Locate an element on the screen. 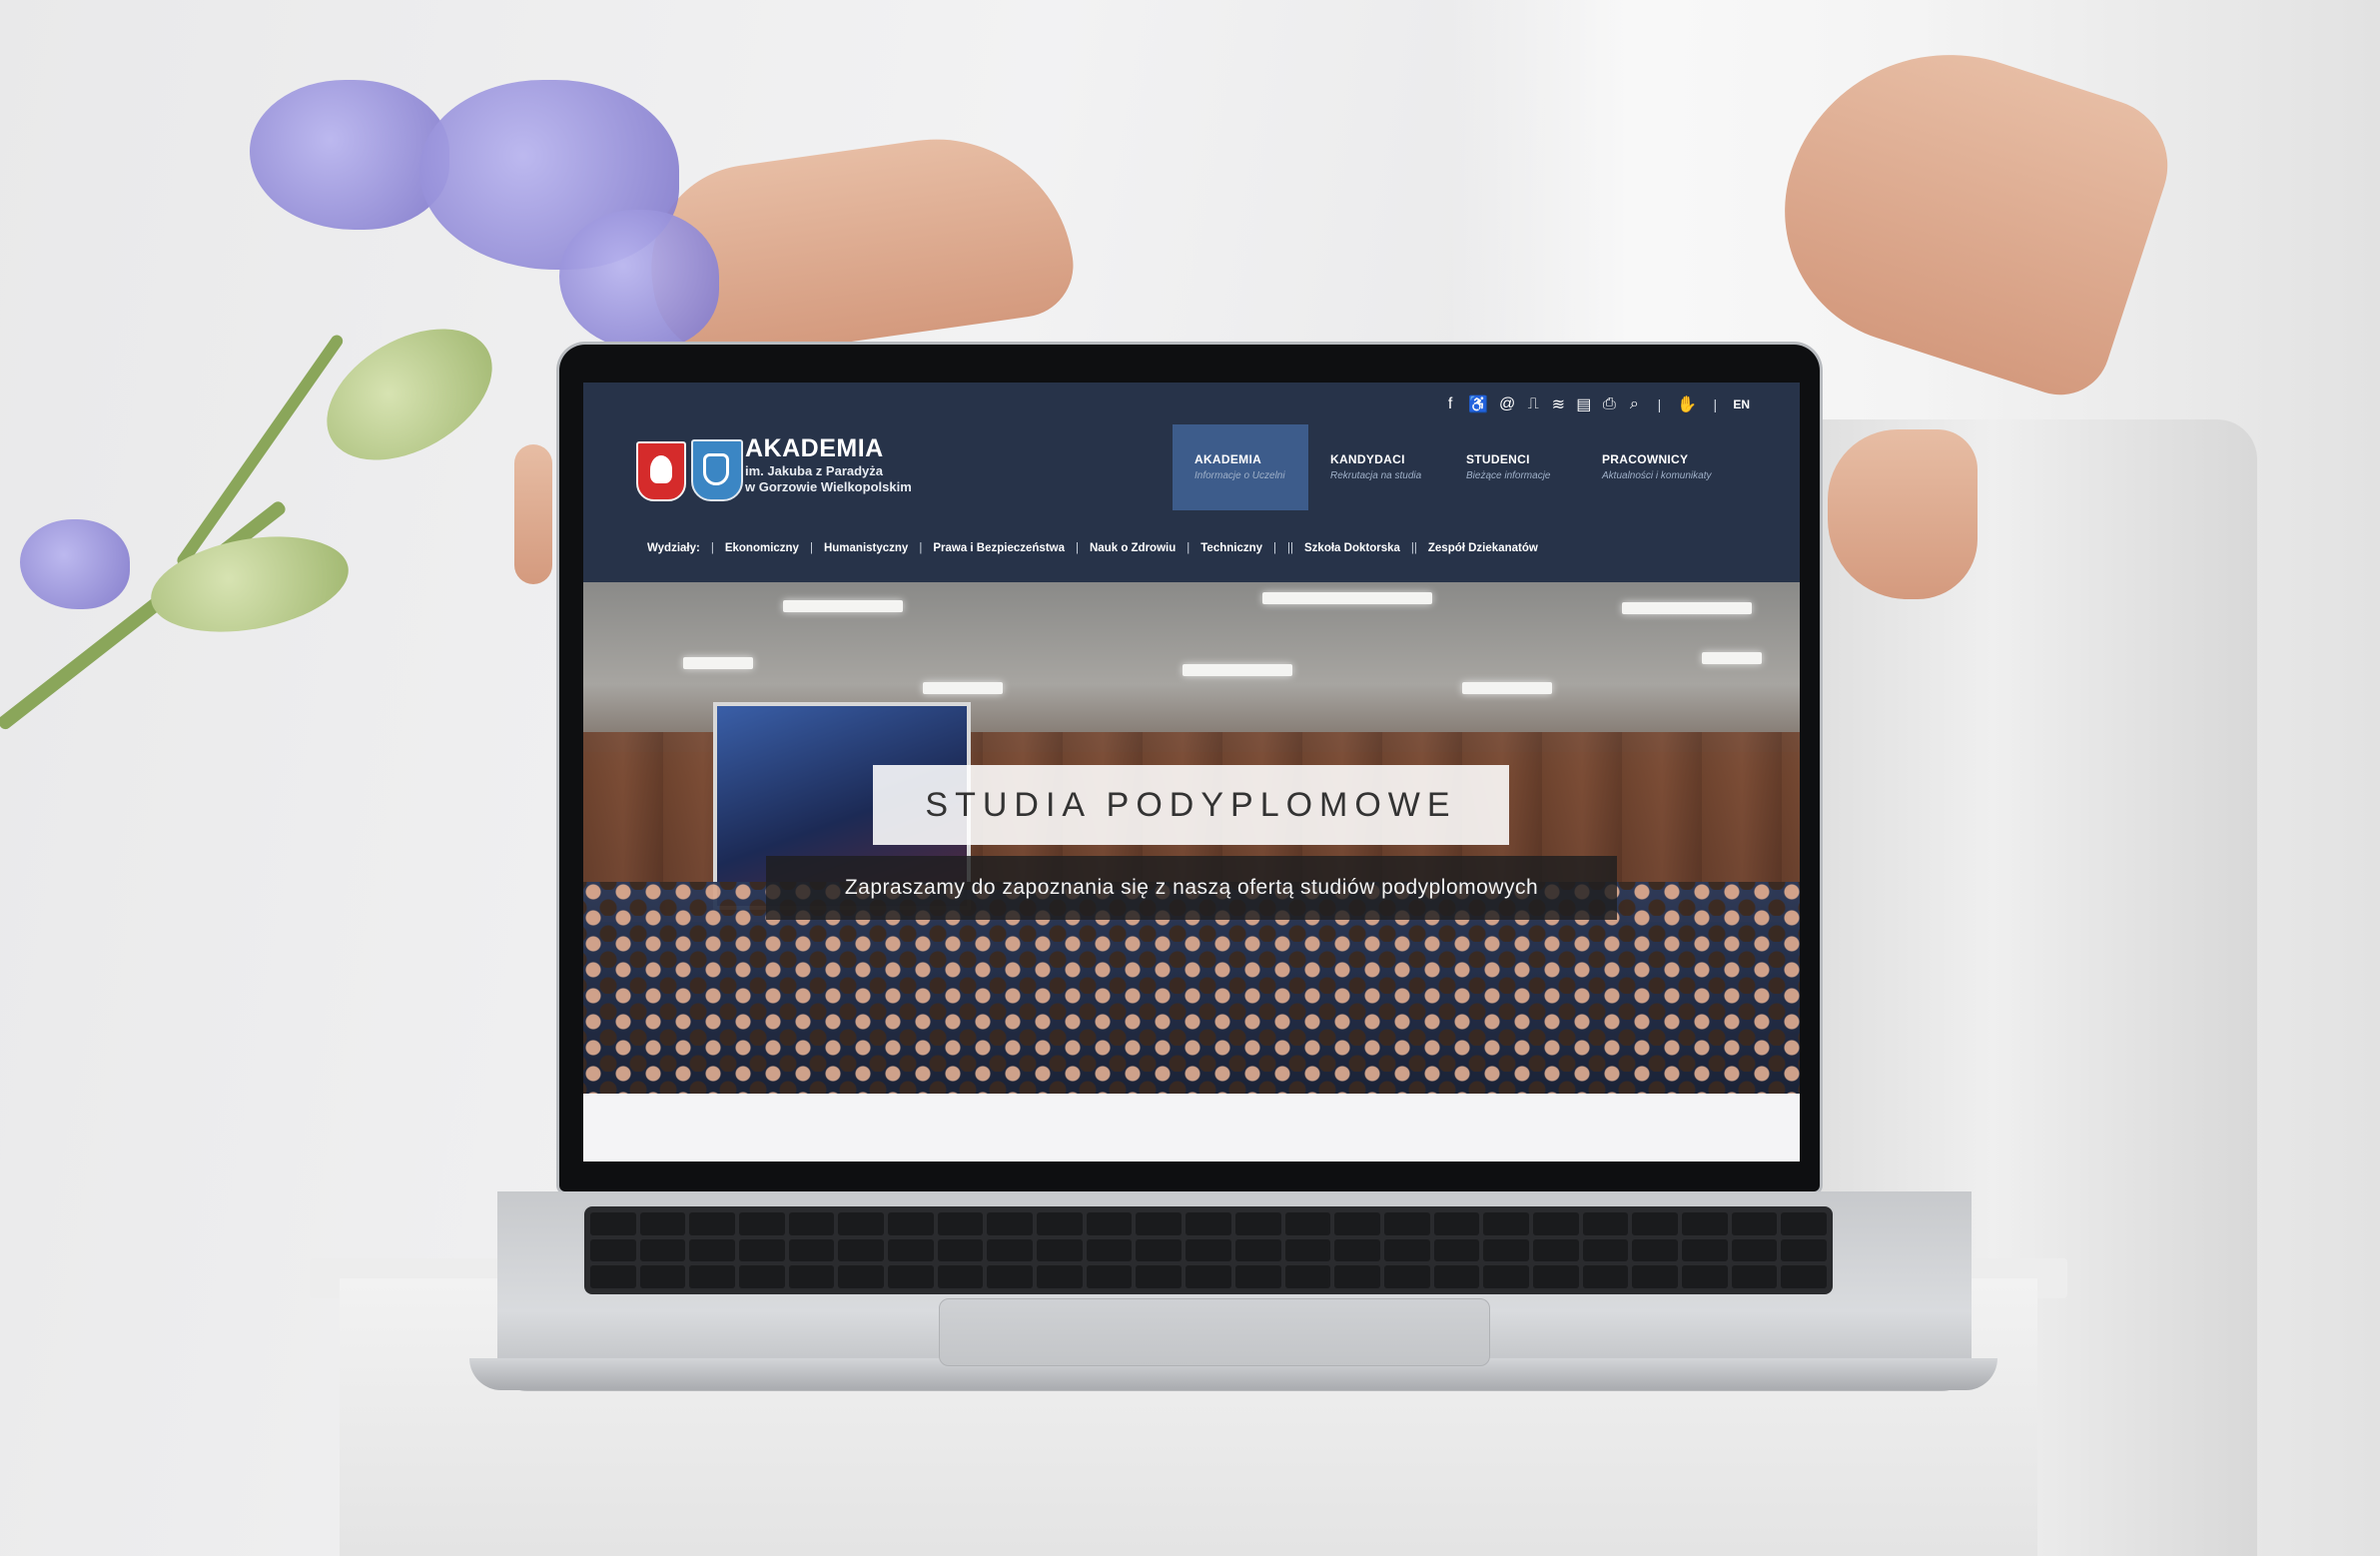  content-area is located at coordinates (1191, 1128).